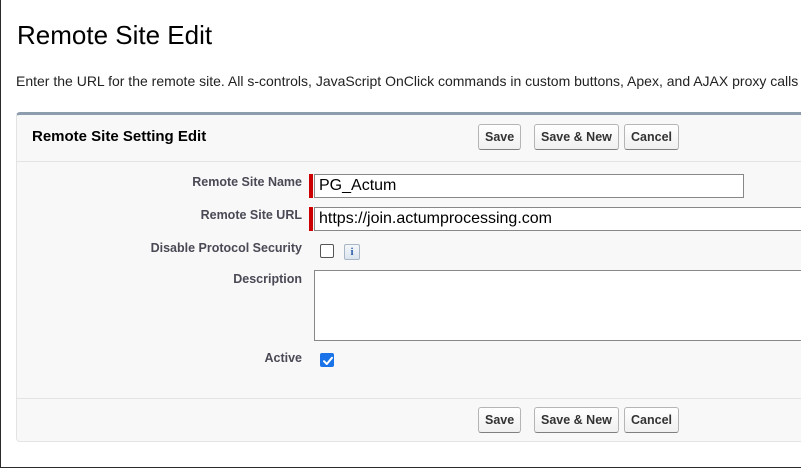 The height and width of the screenshot is (468, 801). Describe the element at coordinates (557, 305) in the screenshot. I see `description-textarea` at that location.